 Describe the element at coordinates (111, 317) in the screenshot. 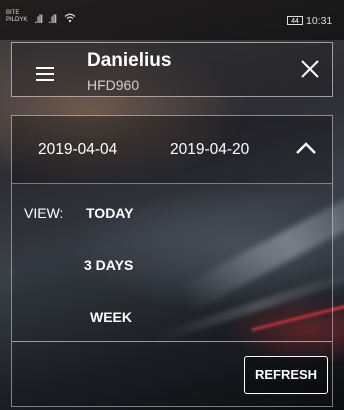

I see `view-option-week: WEEK` at that location.